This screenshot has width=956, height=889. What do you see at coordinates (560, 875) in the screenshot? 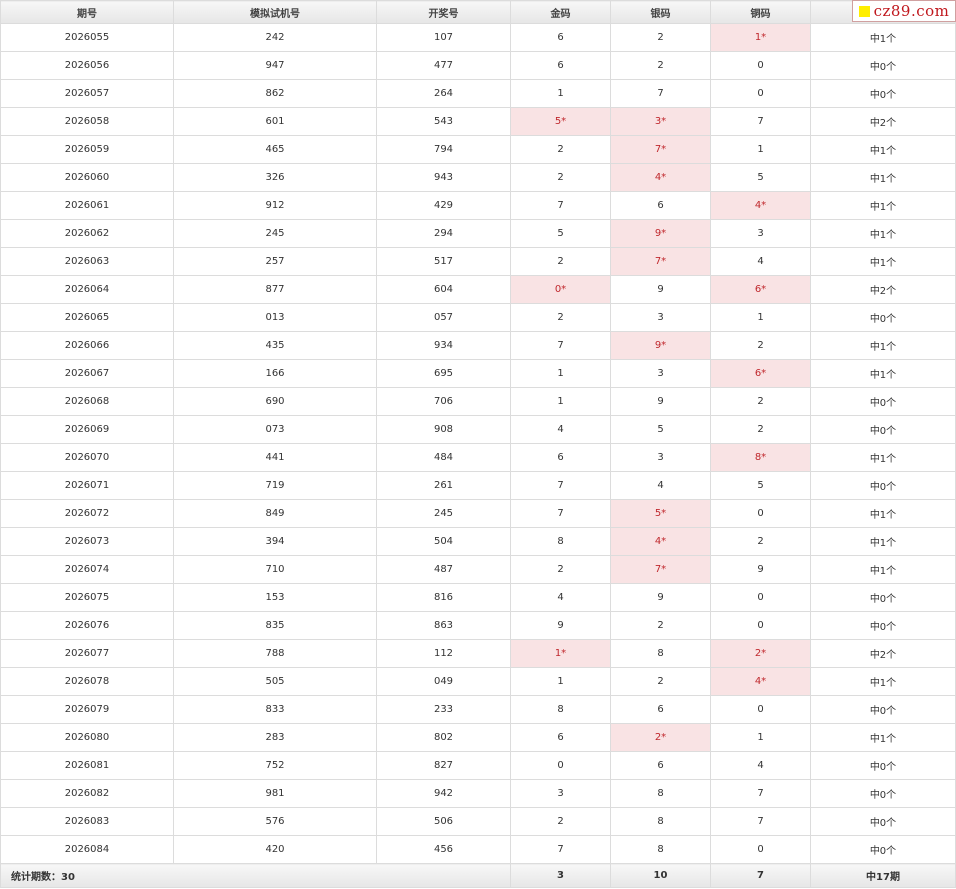
I see `footer-gold-total: 3` at bounding box center [560, 875].